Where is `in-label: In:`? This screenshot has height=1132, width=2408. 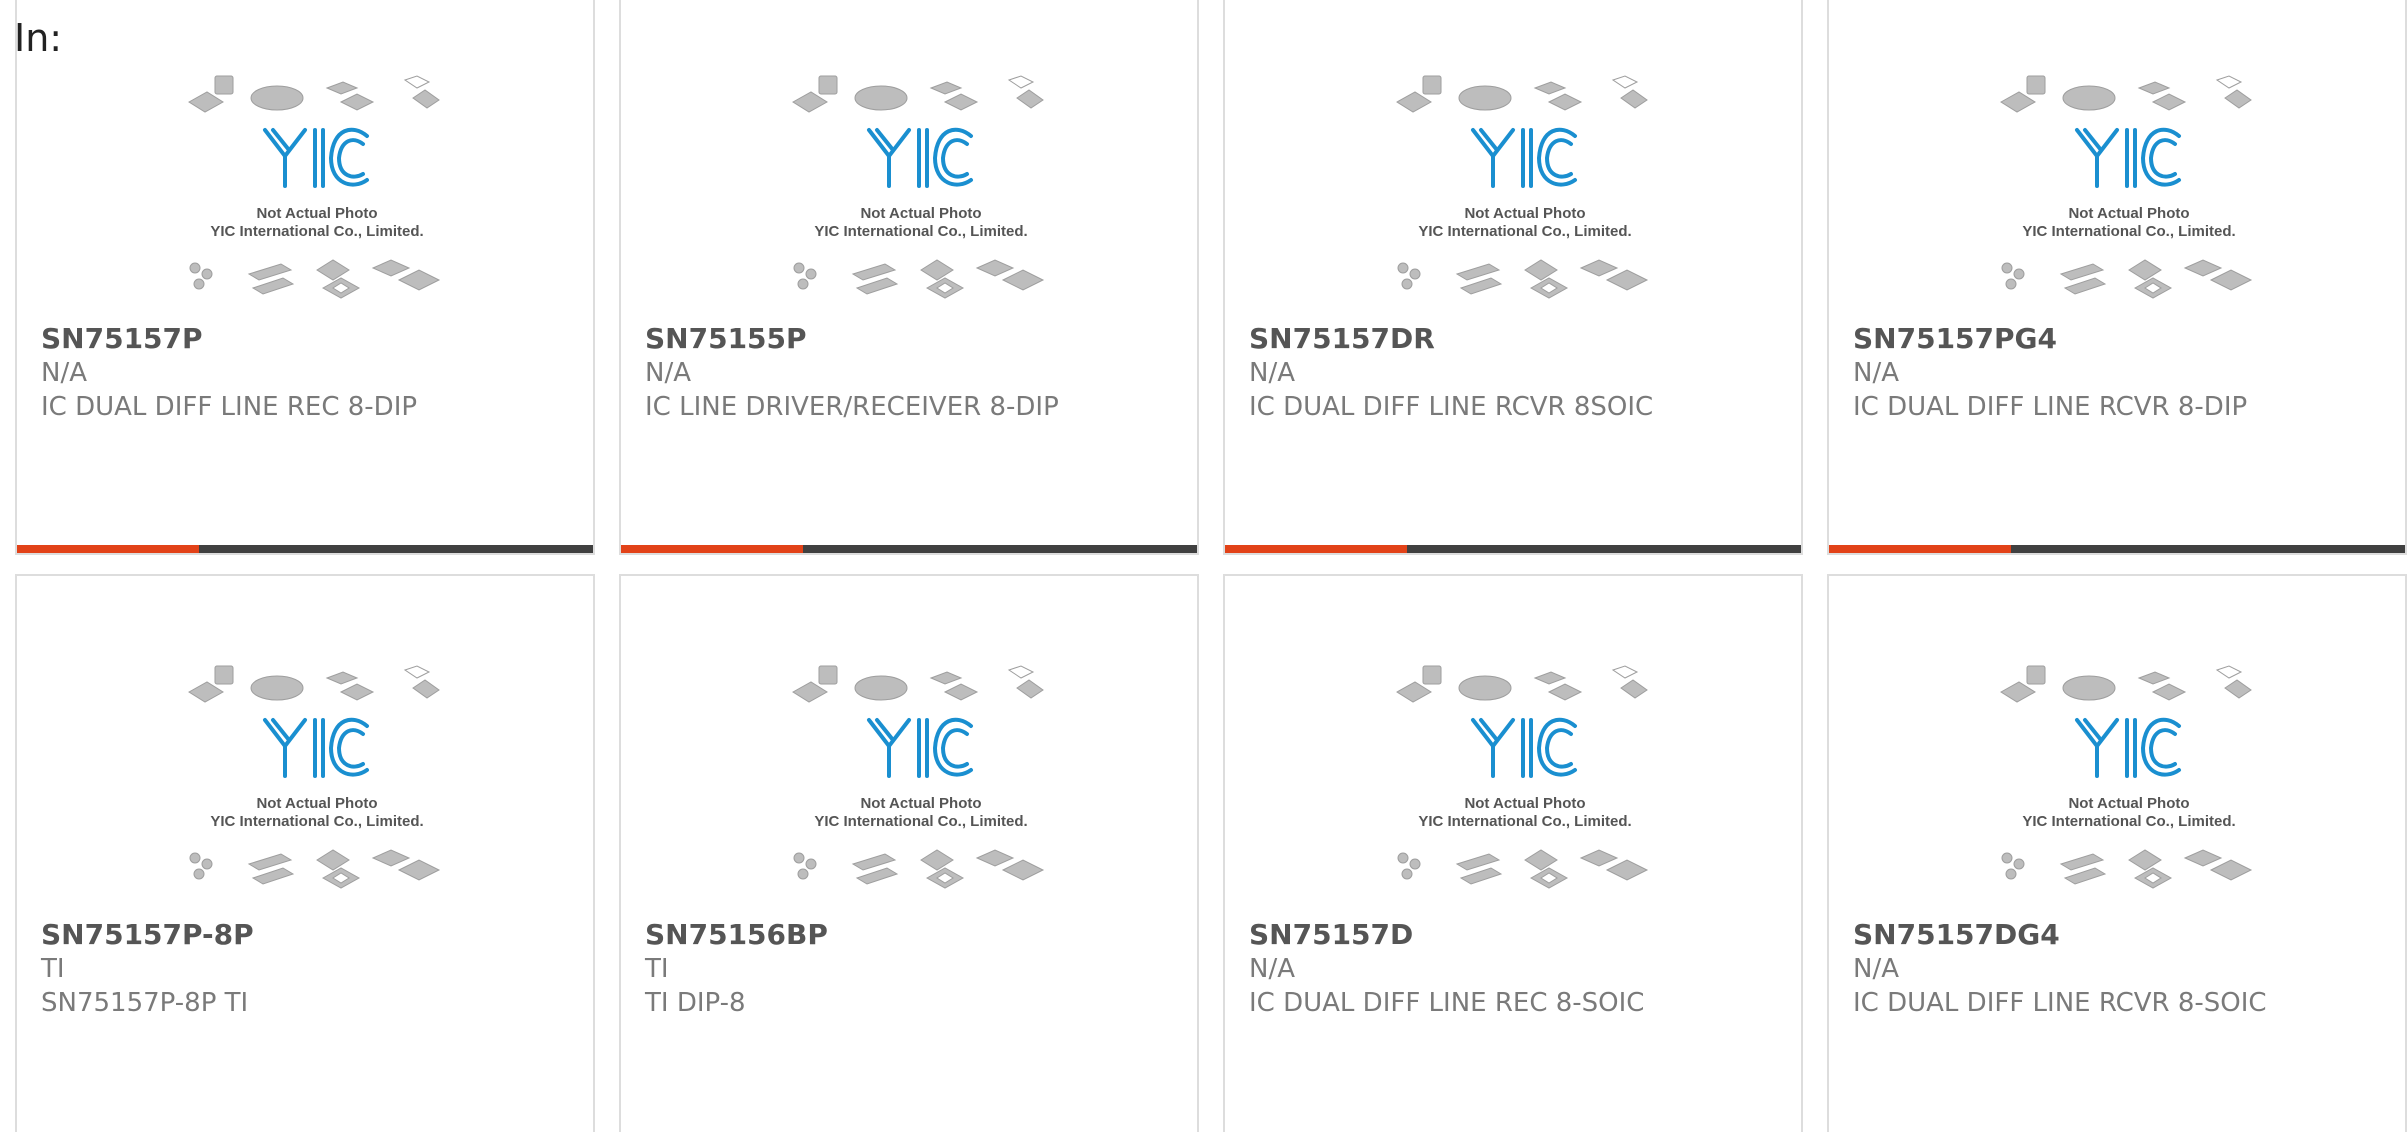
in-label: In: is located at coordinates (38, 38).